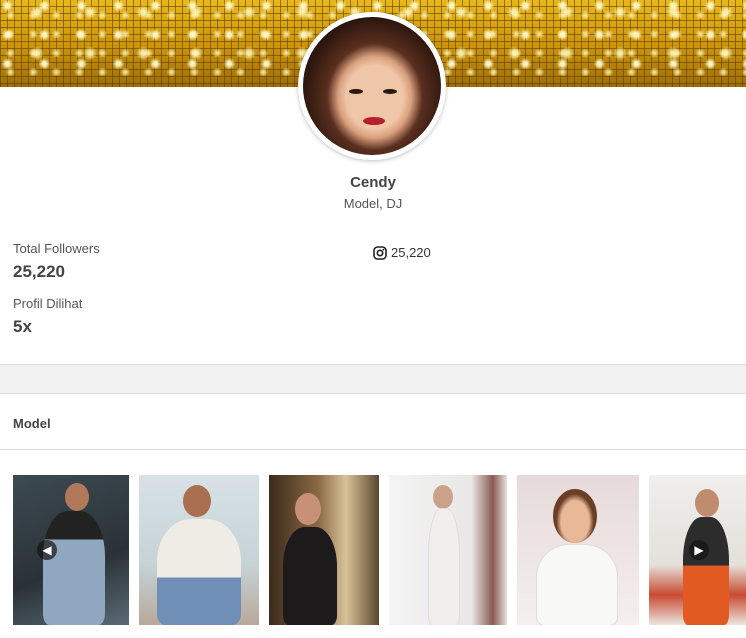  I want to click on section-title: Model, so click(32, 423).